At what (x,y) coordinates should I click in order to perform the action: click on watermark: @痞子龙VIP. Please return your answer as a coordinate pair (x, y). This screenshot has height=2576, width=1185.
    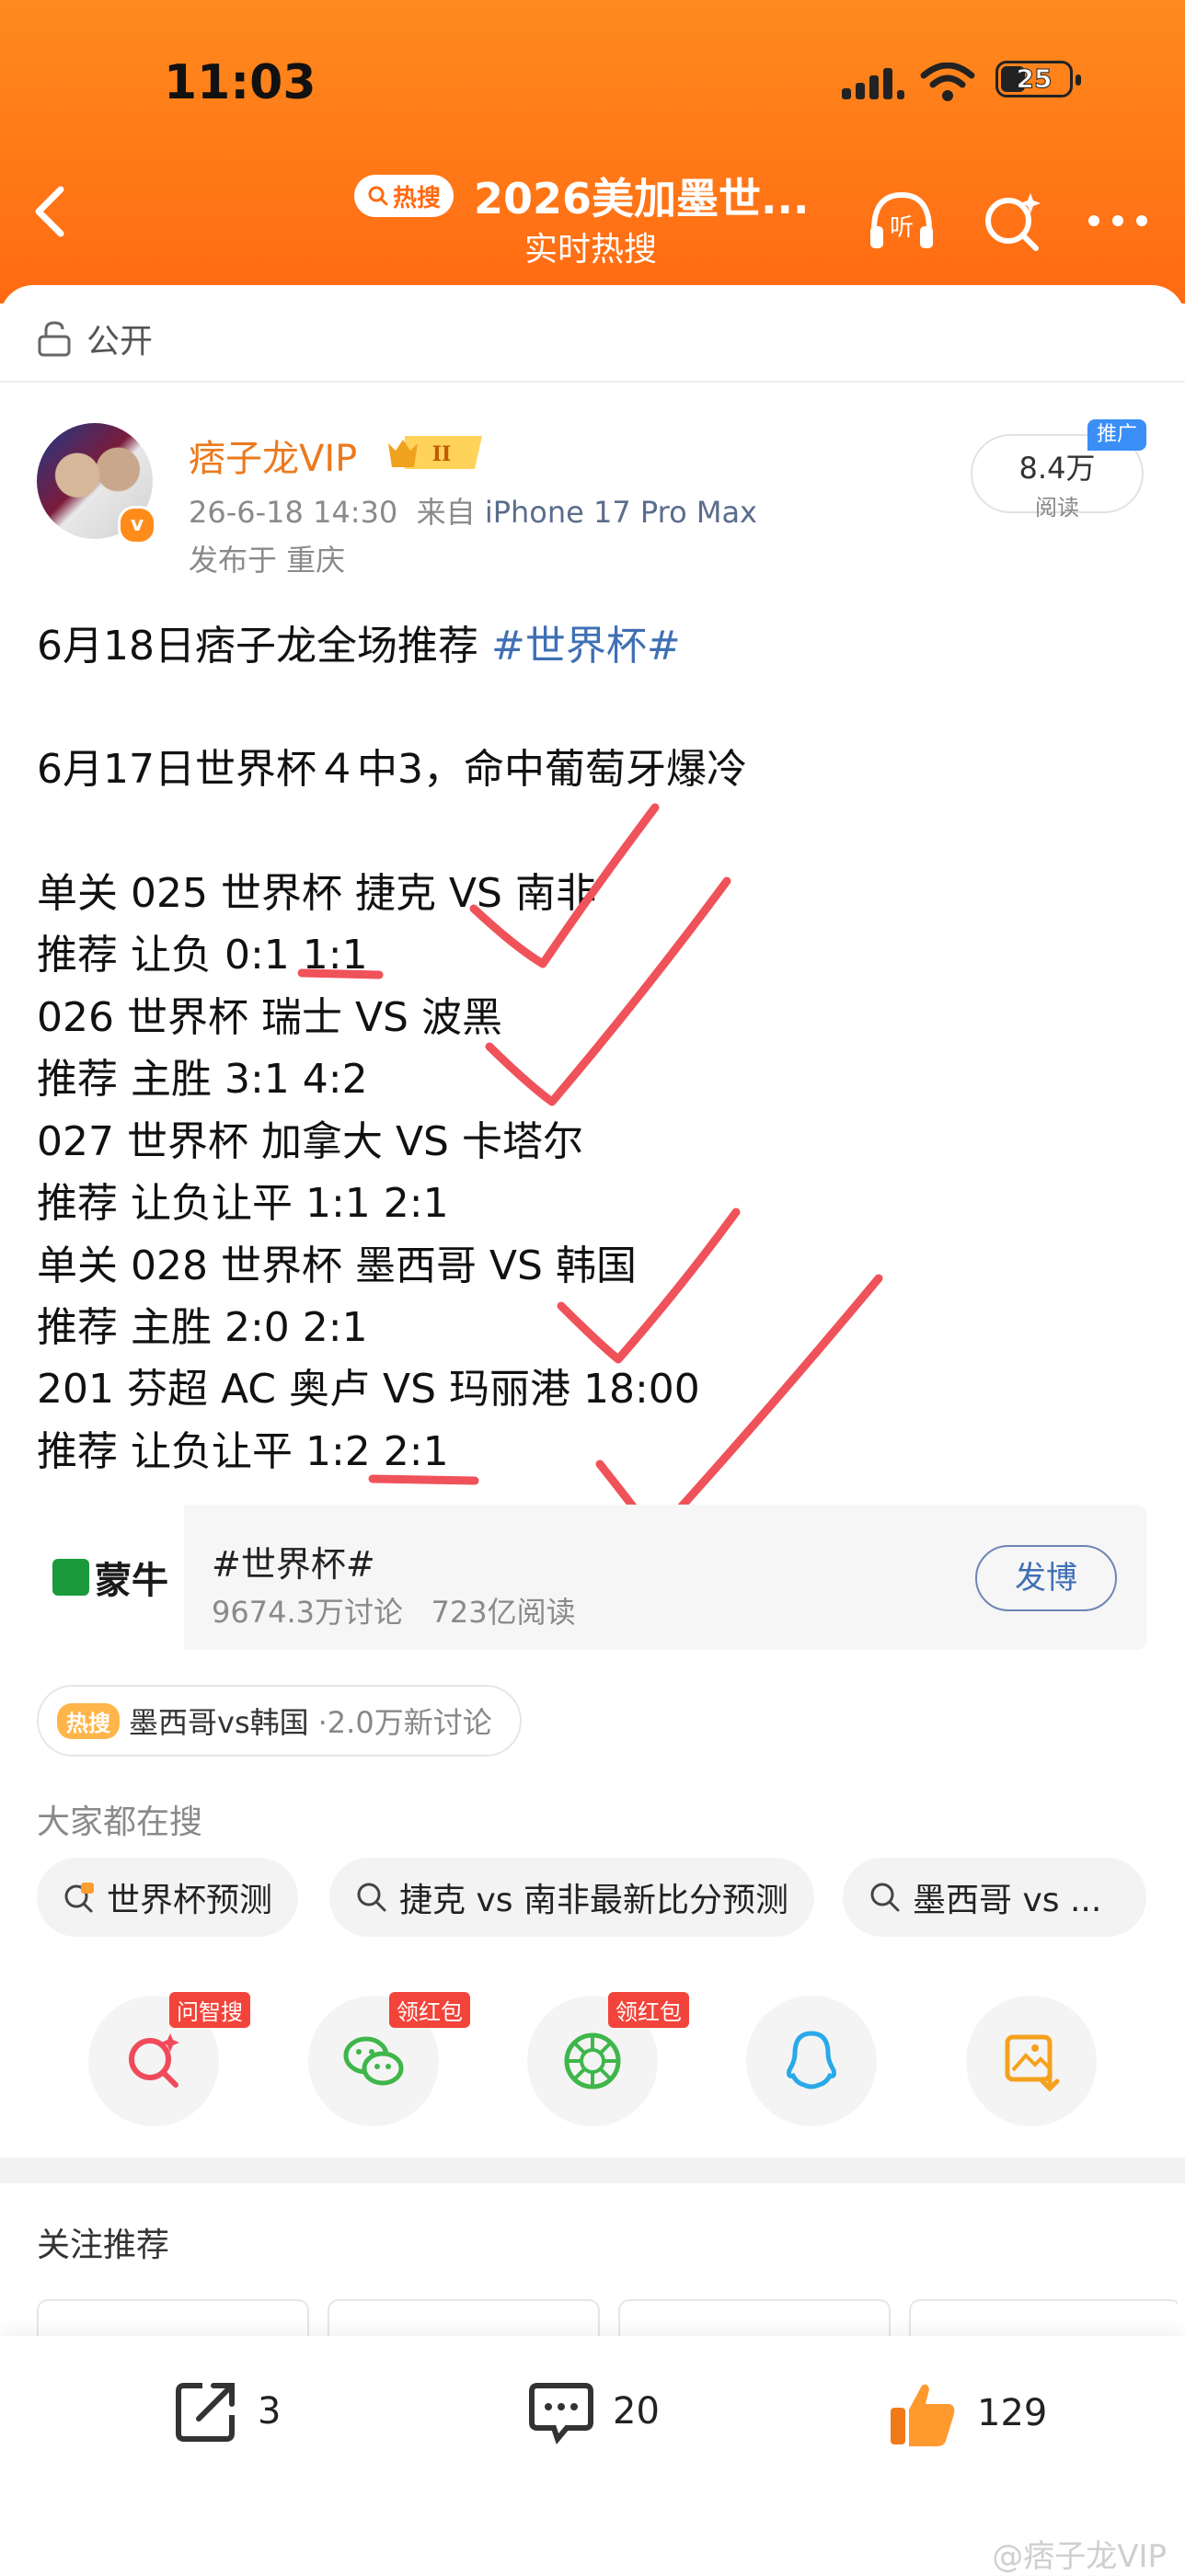
    Looking at the image, I should click on (1079, 2556).